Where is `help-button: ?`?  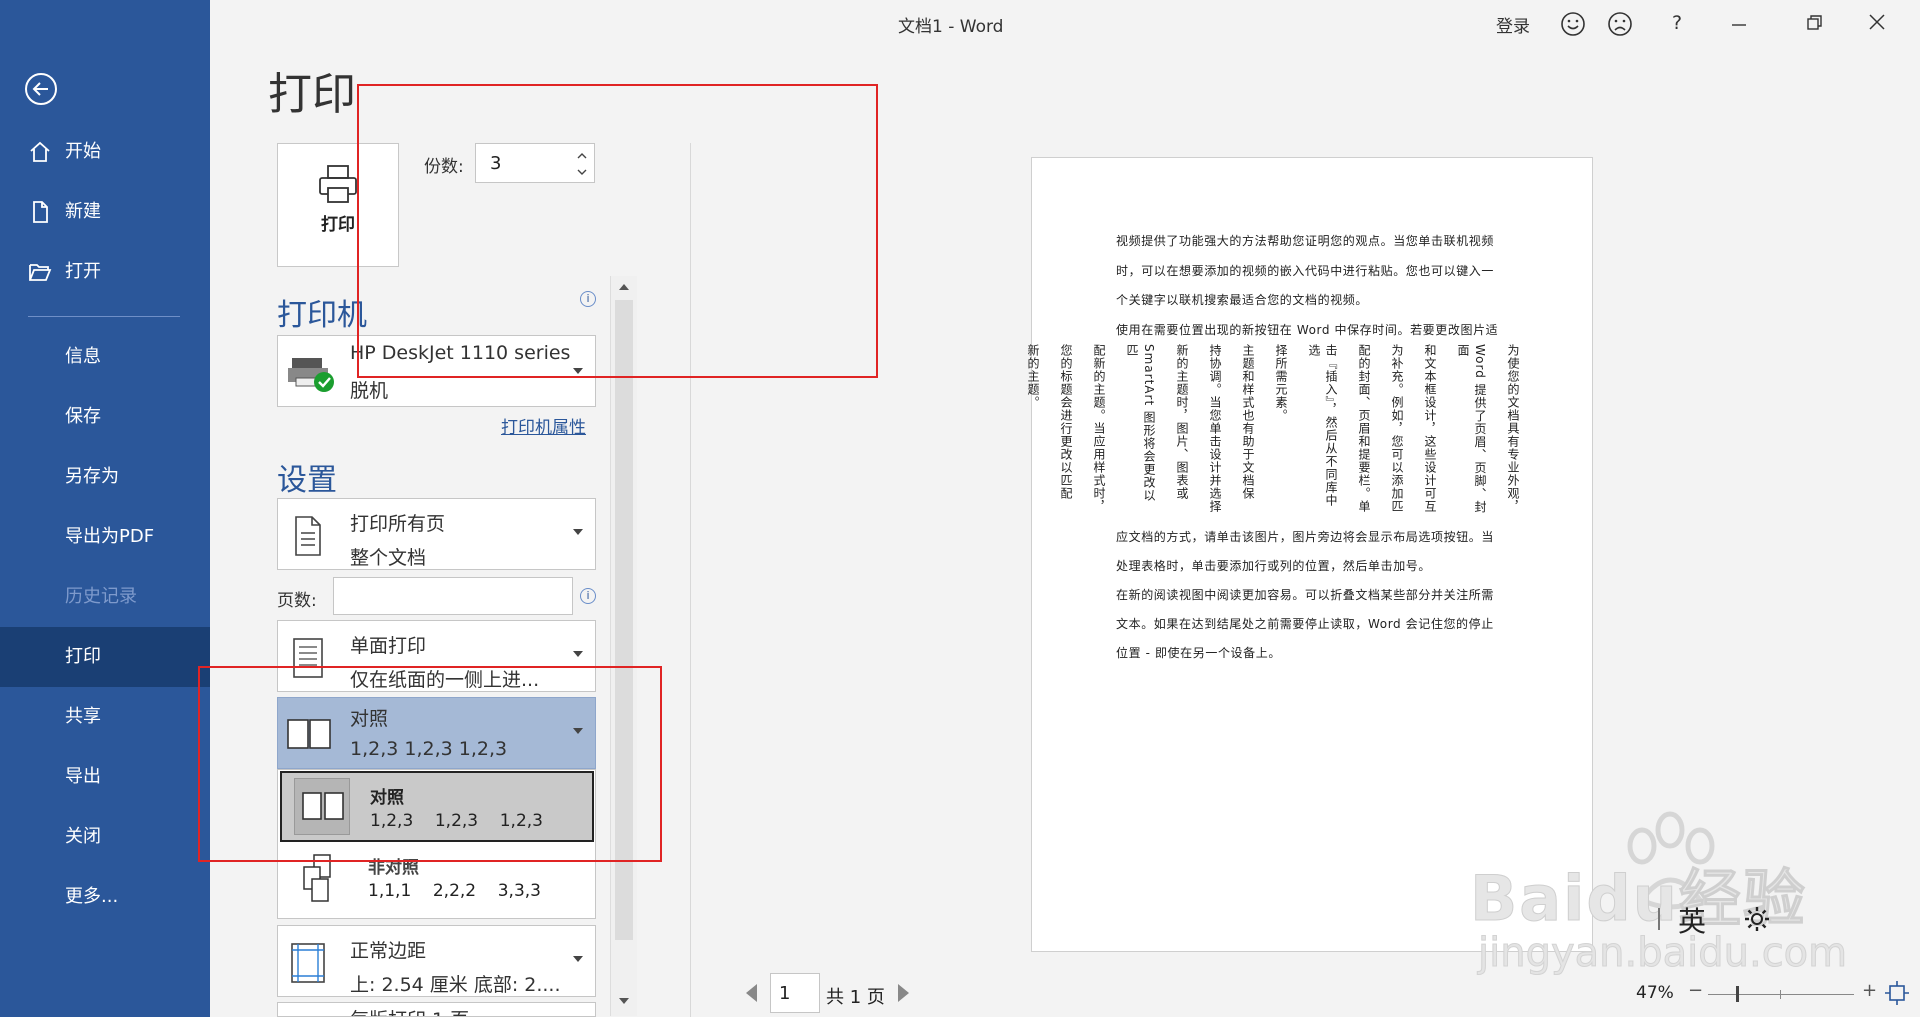
help-button: ? is located at coordinates (1677, 23).